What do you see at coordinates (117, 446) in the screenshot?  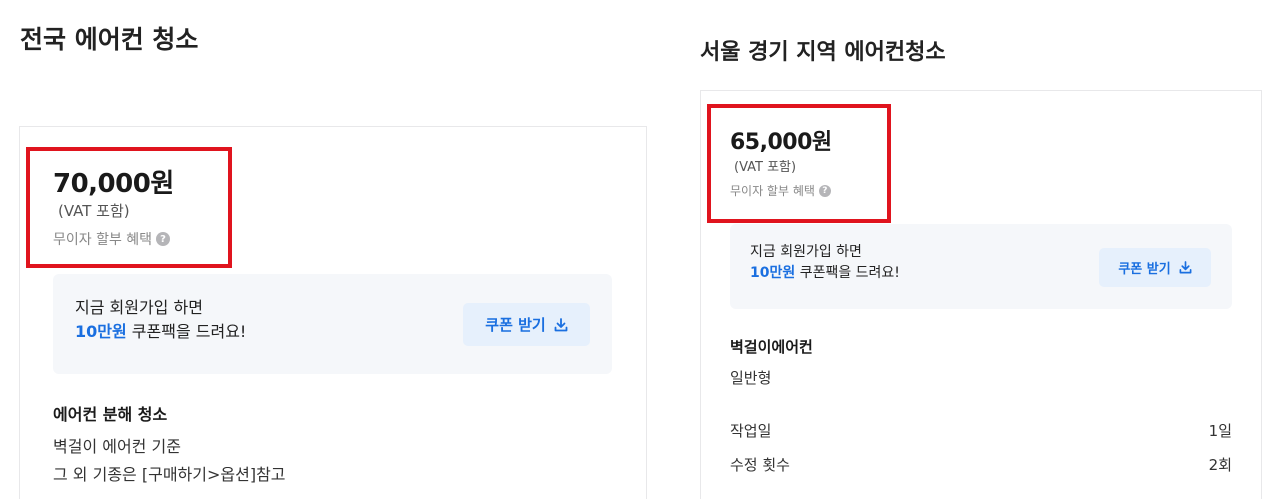 I see `left-section-line-1: 벽걸이 에어컨 기준` at bounding box center [117, 446].